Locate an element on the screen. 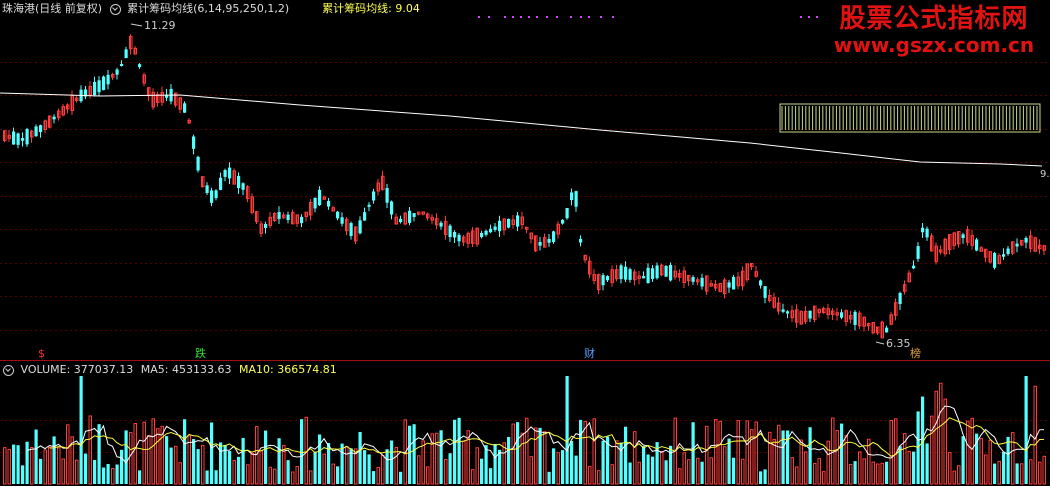 Image resolution: width=1050 pixels, height=486 pixels. marker-cai: 财 is located at coordinates (589, 353).